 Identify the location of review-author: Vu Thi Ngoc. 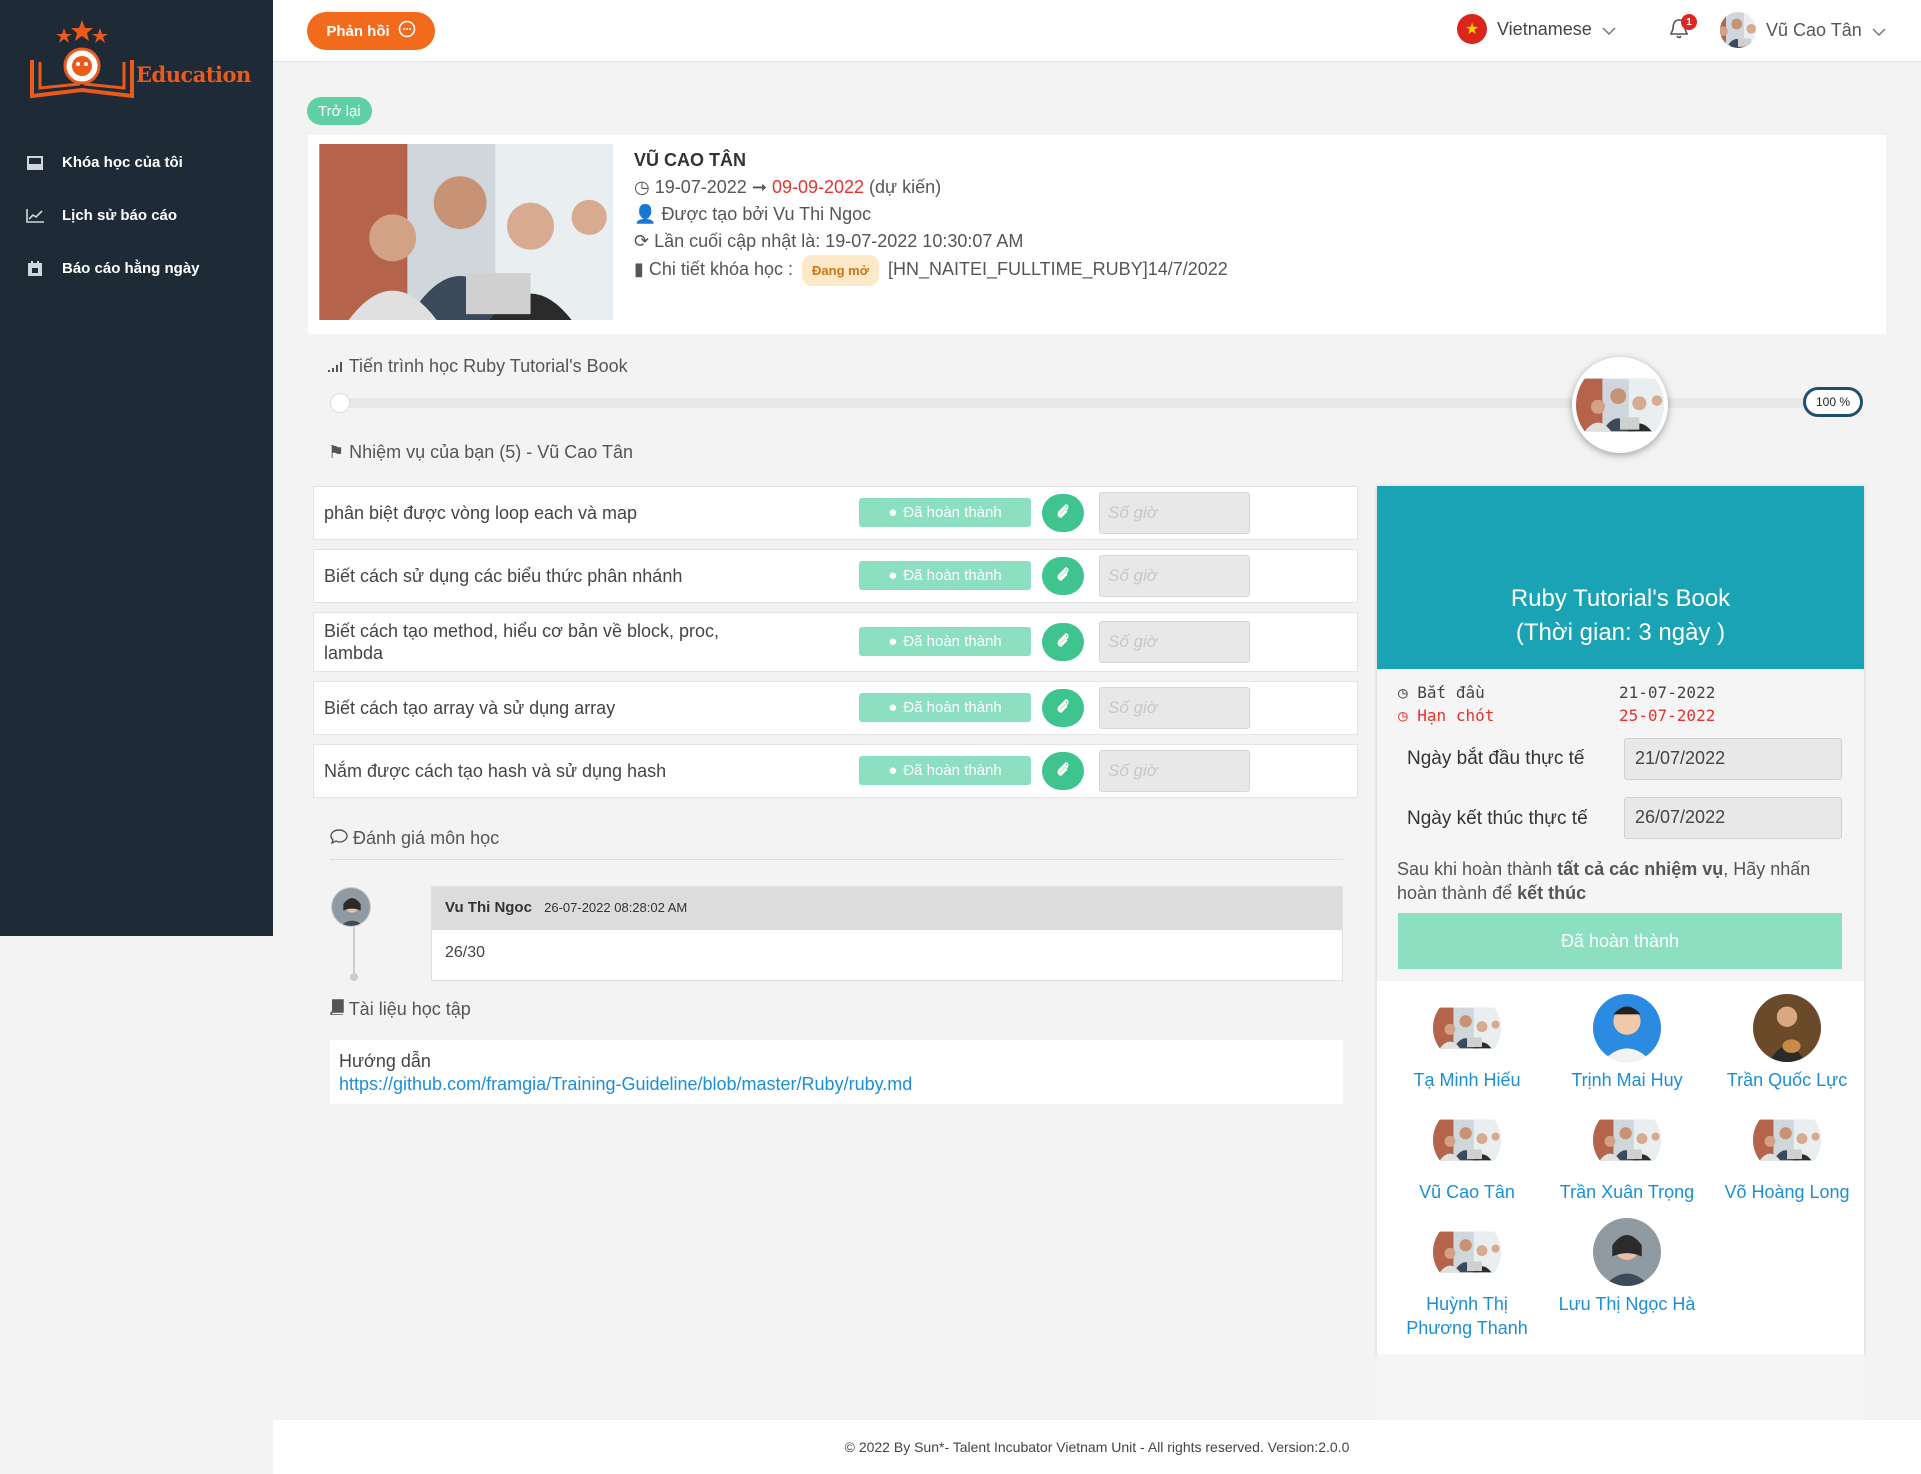
(488, 907).